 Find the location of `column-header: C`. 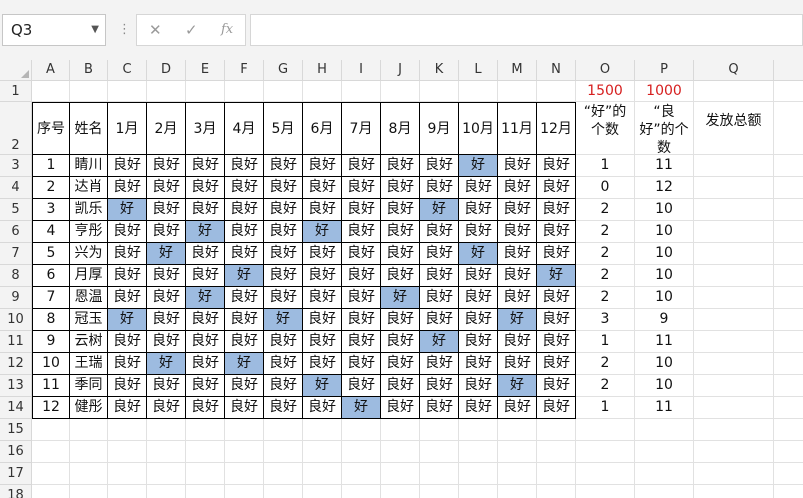

column-header: C is located at coordinates (127, 70).